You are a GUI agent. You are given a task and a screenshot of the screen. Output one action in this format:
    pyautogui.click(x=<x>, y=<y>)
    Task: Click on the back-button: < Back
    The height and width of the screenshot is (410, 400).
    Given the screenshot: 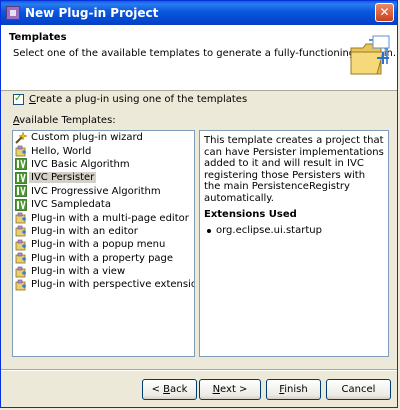 What is the action you would take?
    pyautogui.click(x=169, y=389)
    